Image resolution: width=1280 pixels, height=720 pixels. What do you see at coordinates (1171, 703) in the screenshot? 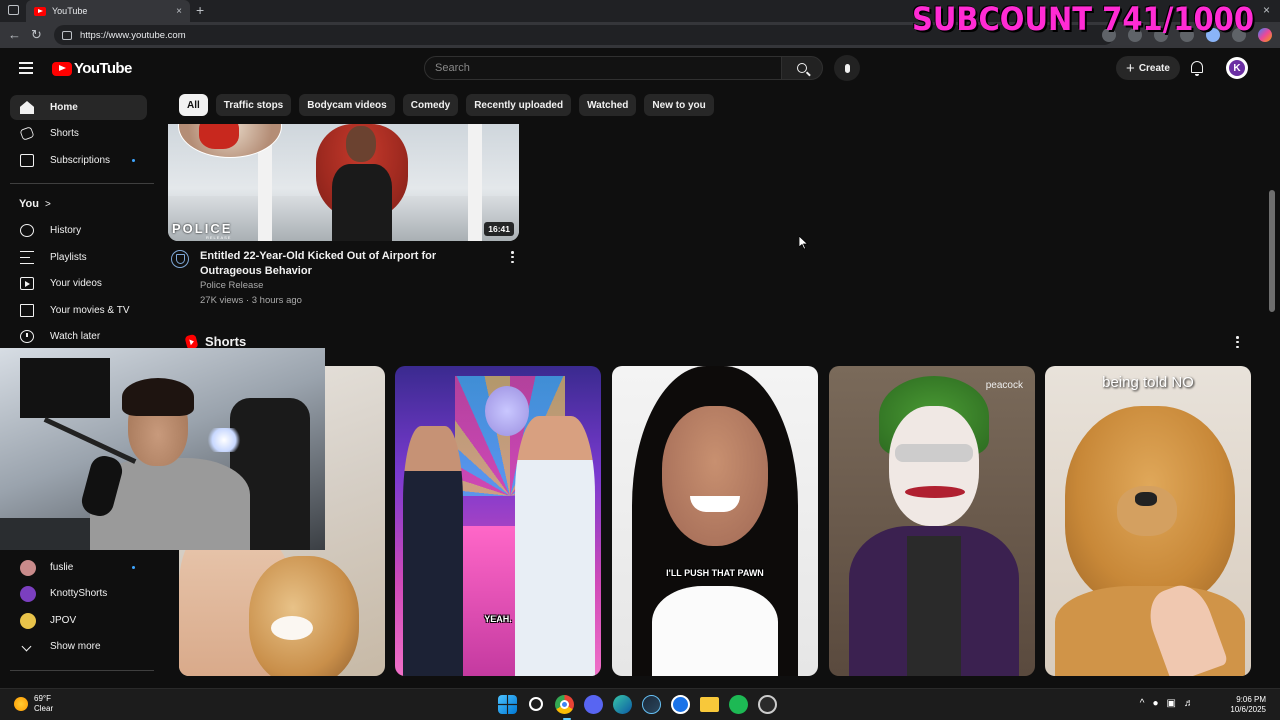
I see `network-icon: ▣` at bounding box center [1171, 703].